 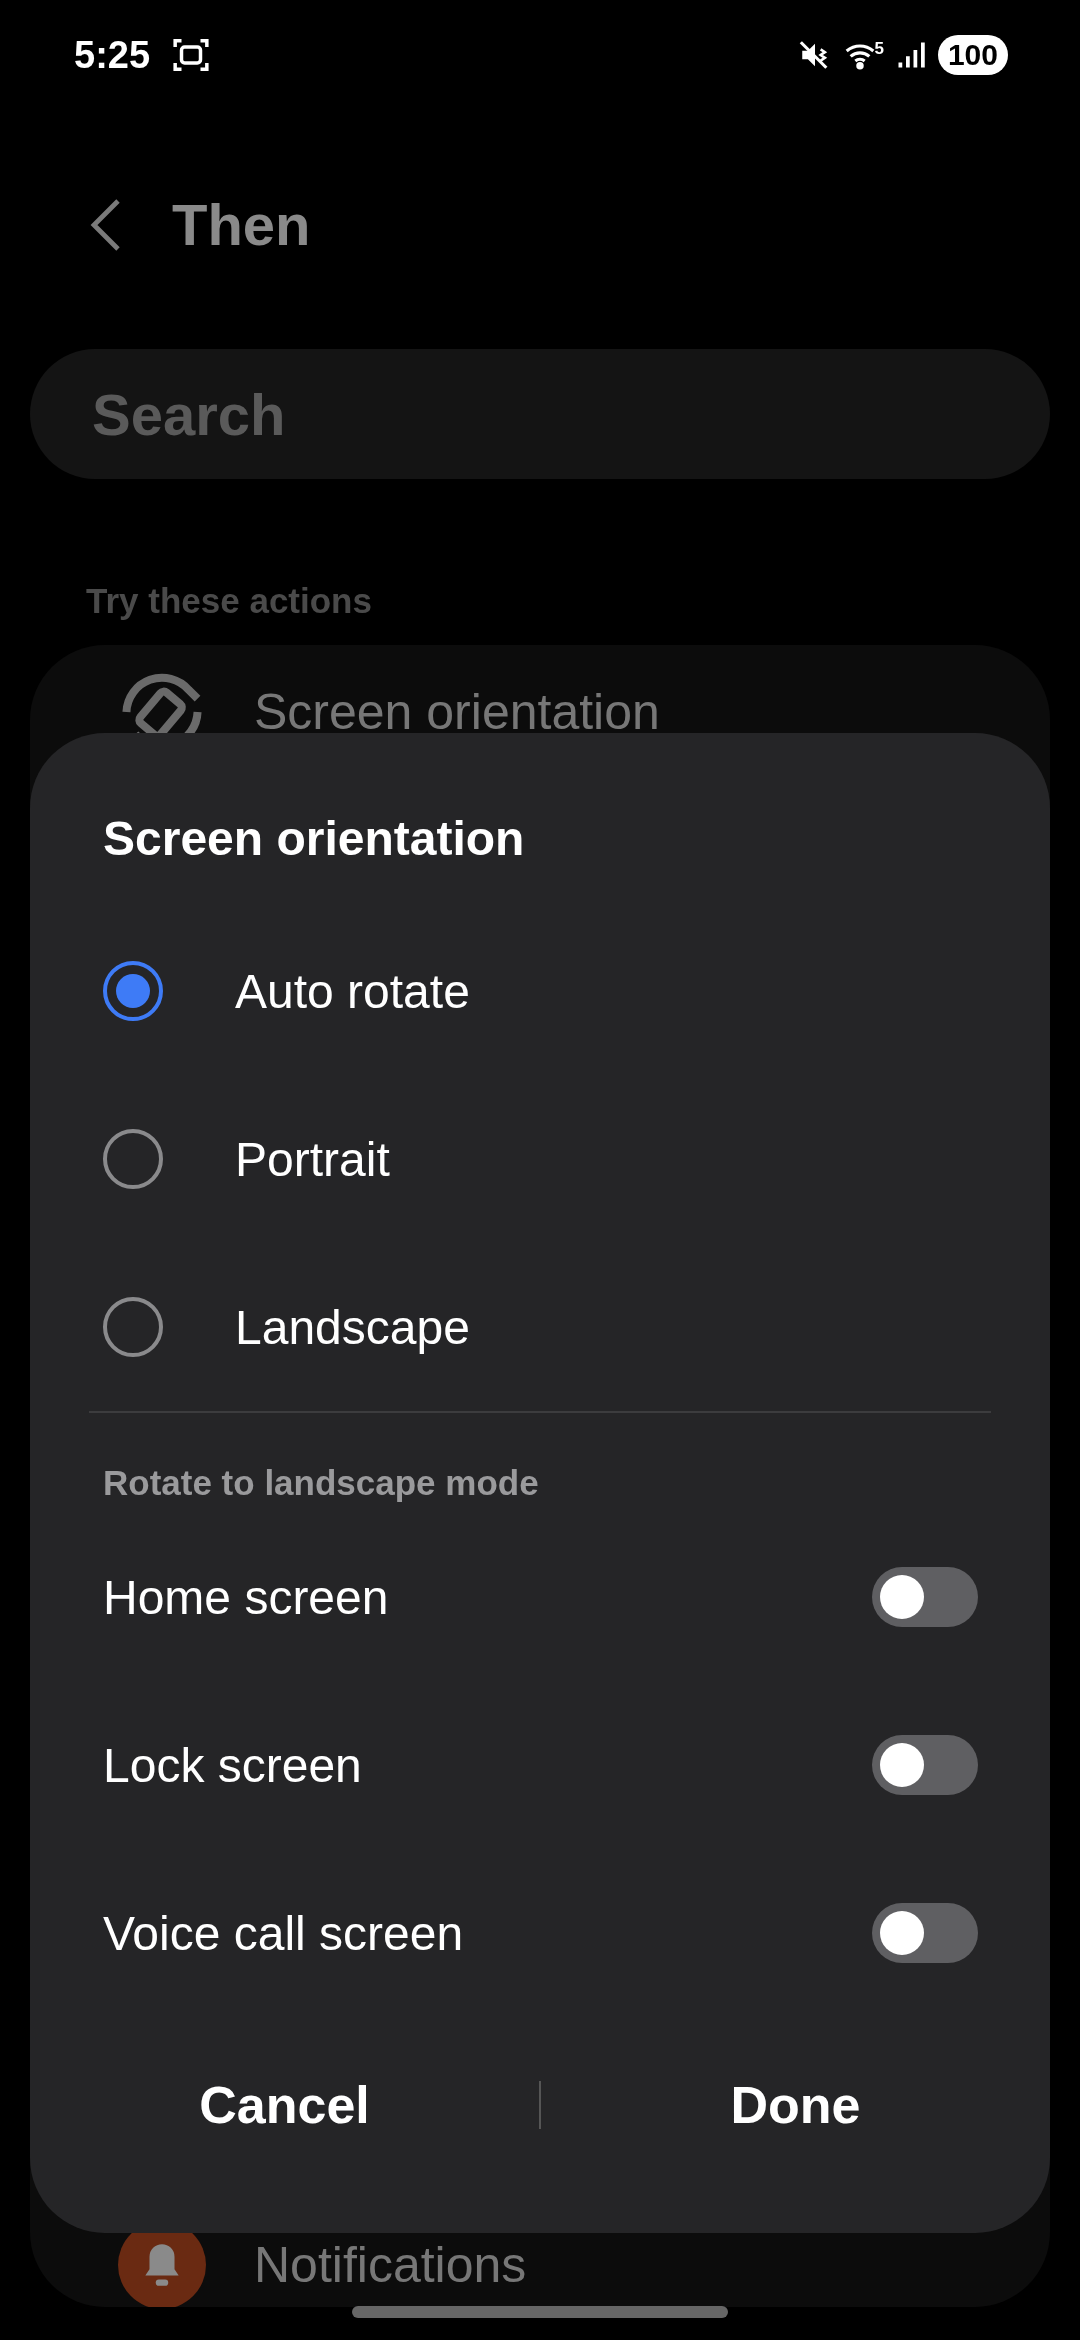 I want to click on page-title: Then, so click(x=241, y=224).